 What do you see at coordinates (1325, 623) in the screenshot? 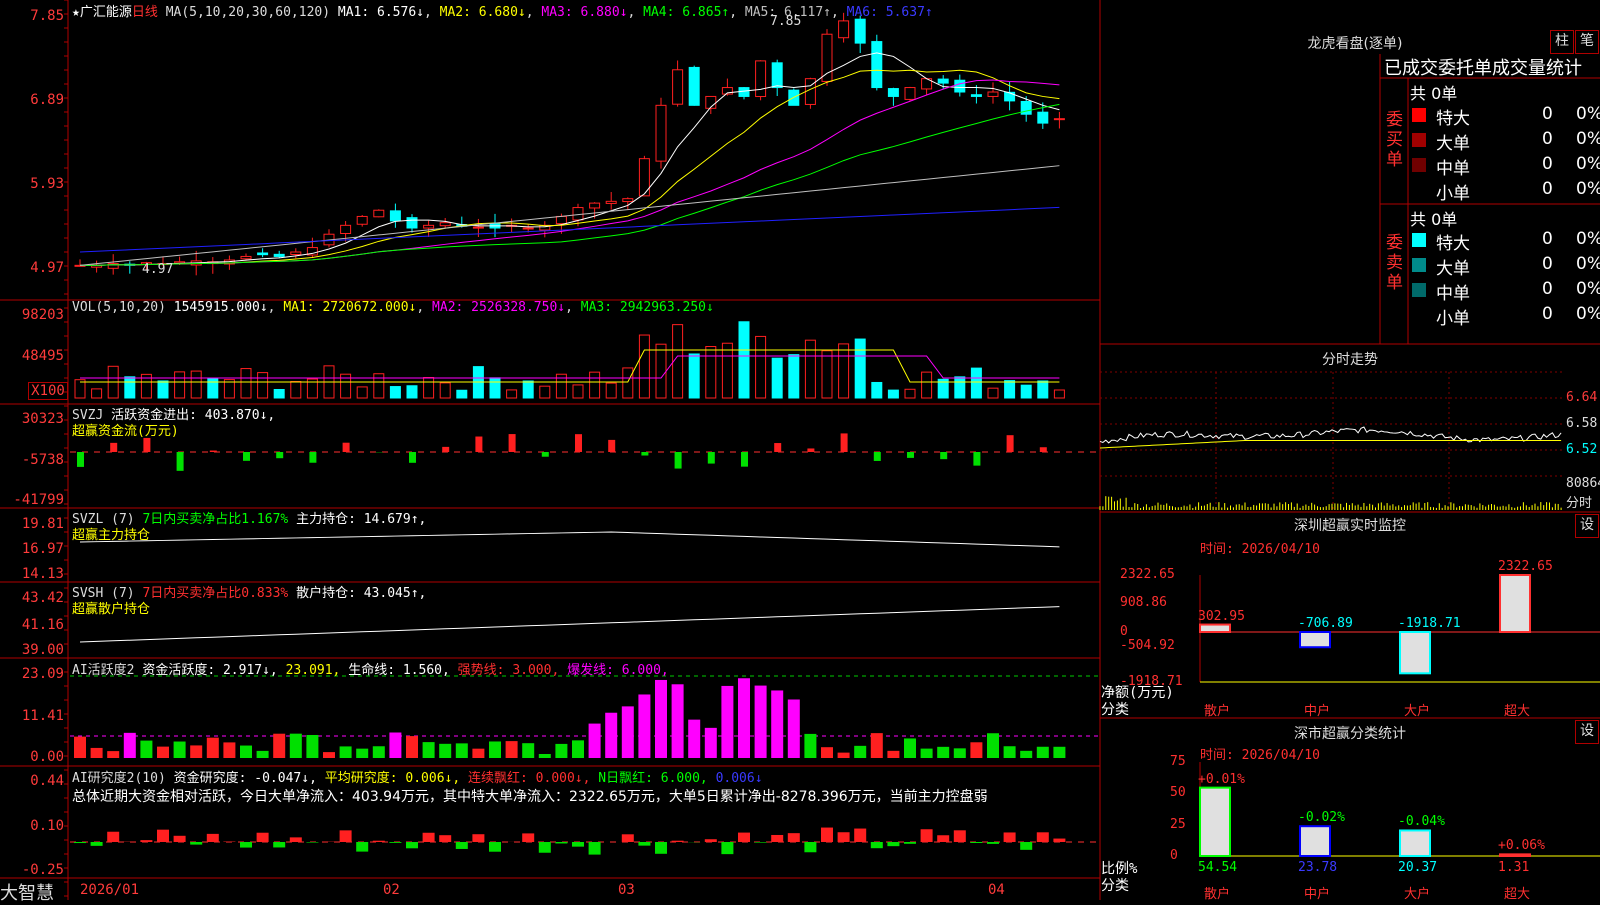
I see `monitor-value-label: -706.89` at bounding box center [1325, 623].